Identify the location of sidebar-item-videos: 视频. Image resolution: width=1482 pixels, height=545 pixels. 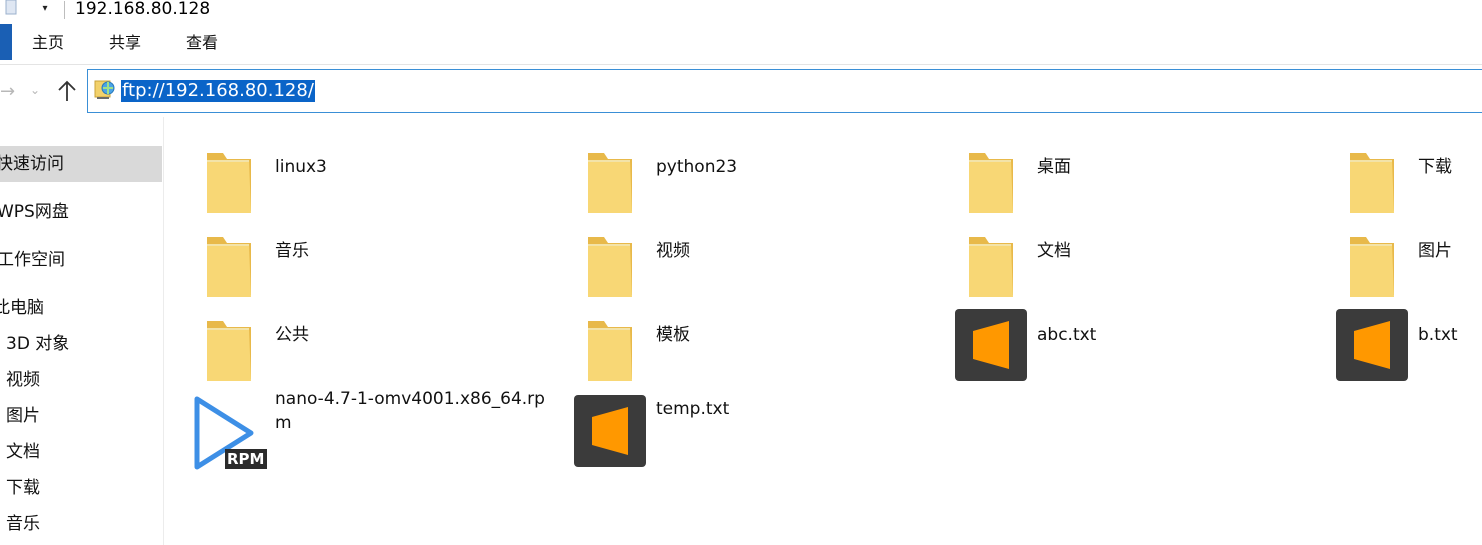
(23, 380).